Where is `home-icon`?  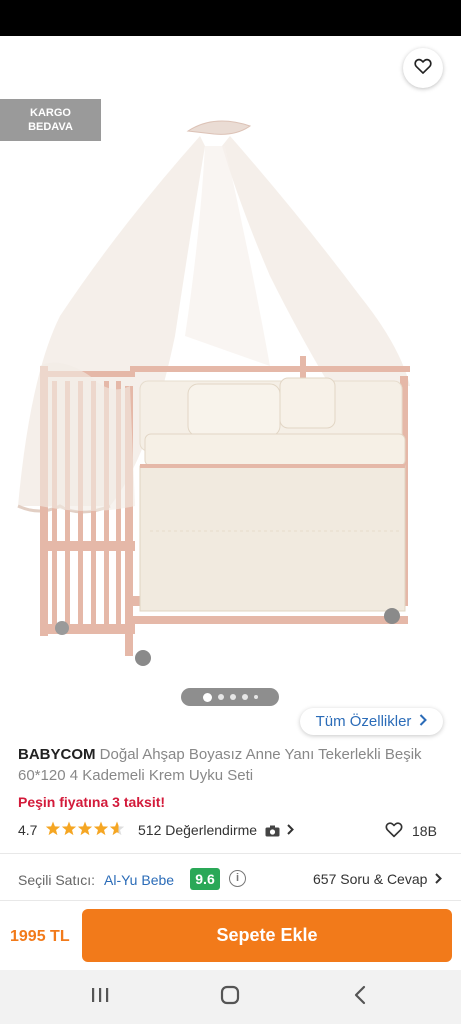 home-icon is located at coordinates (230, 997).